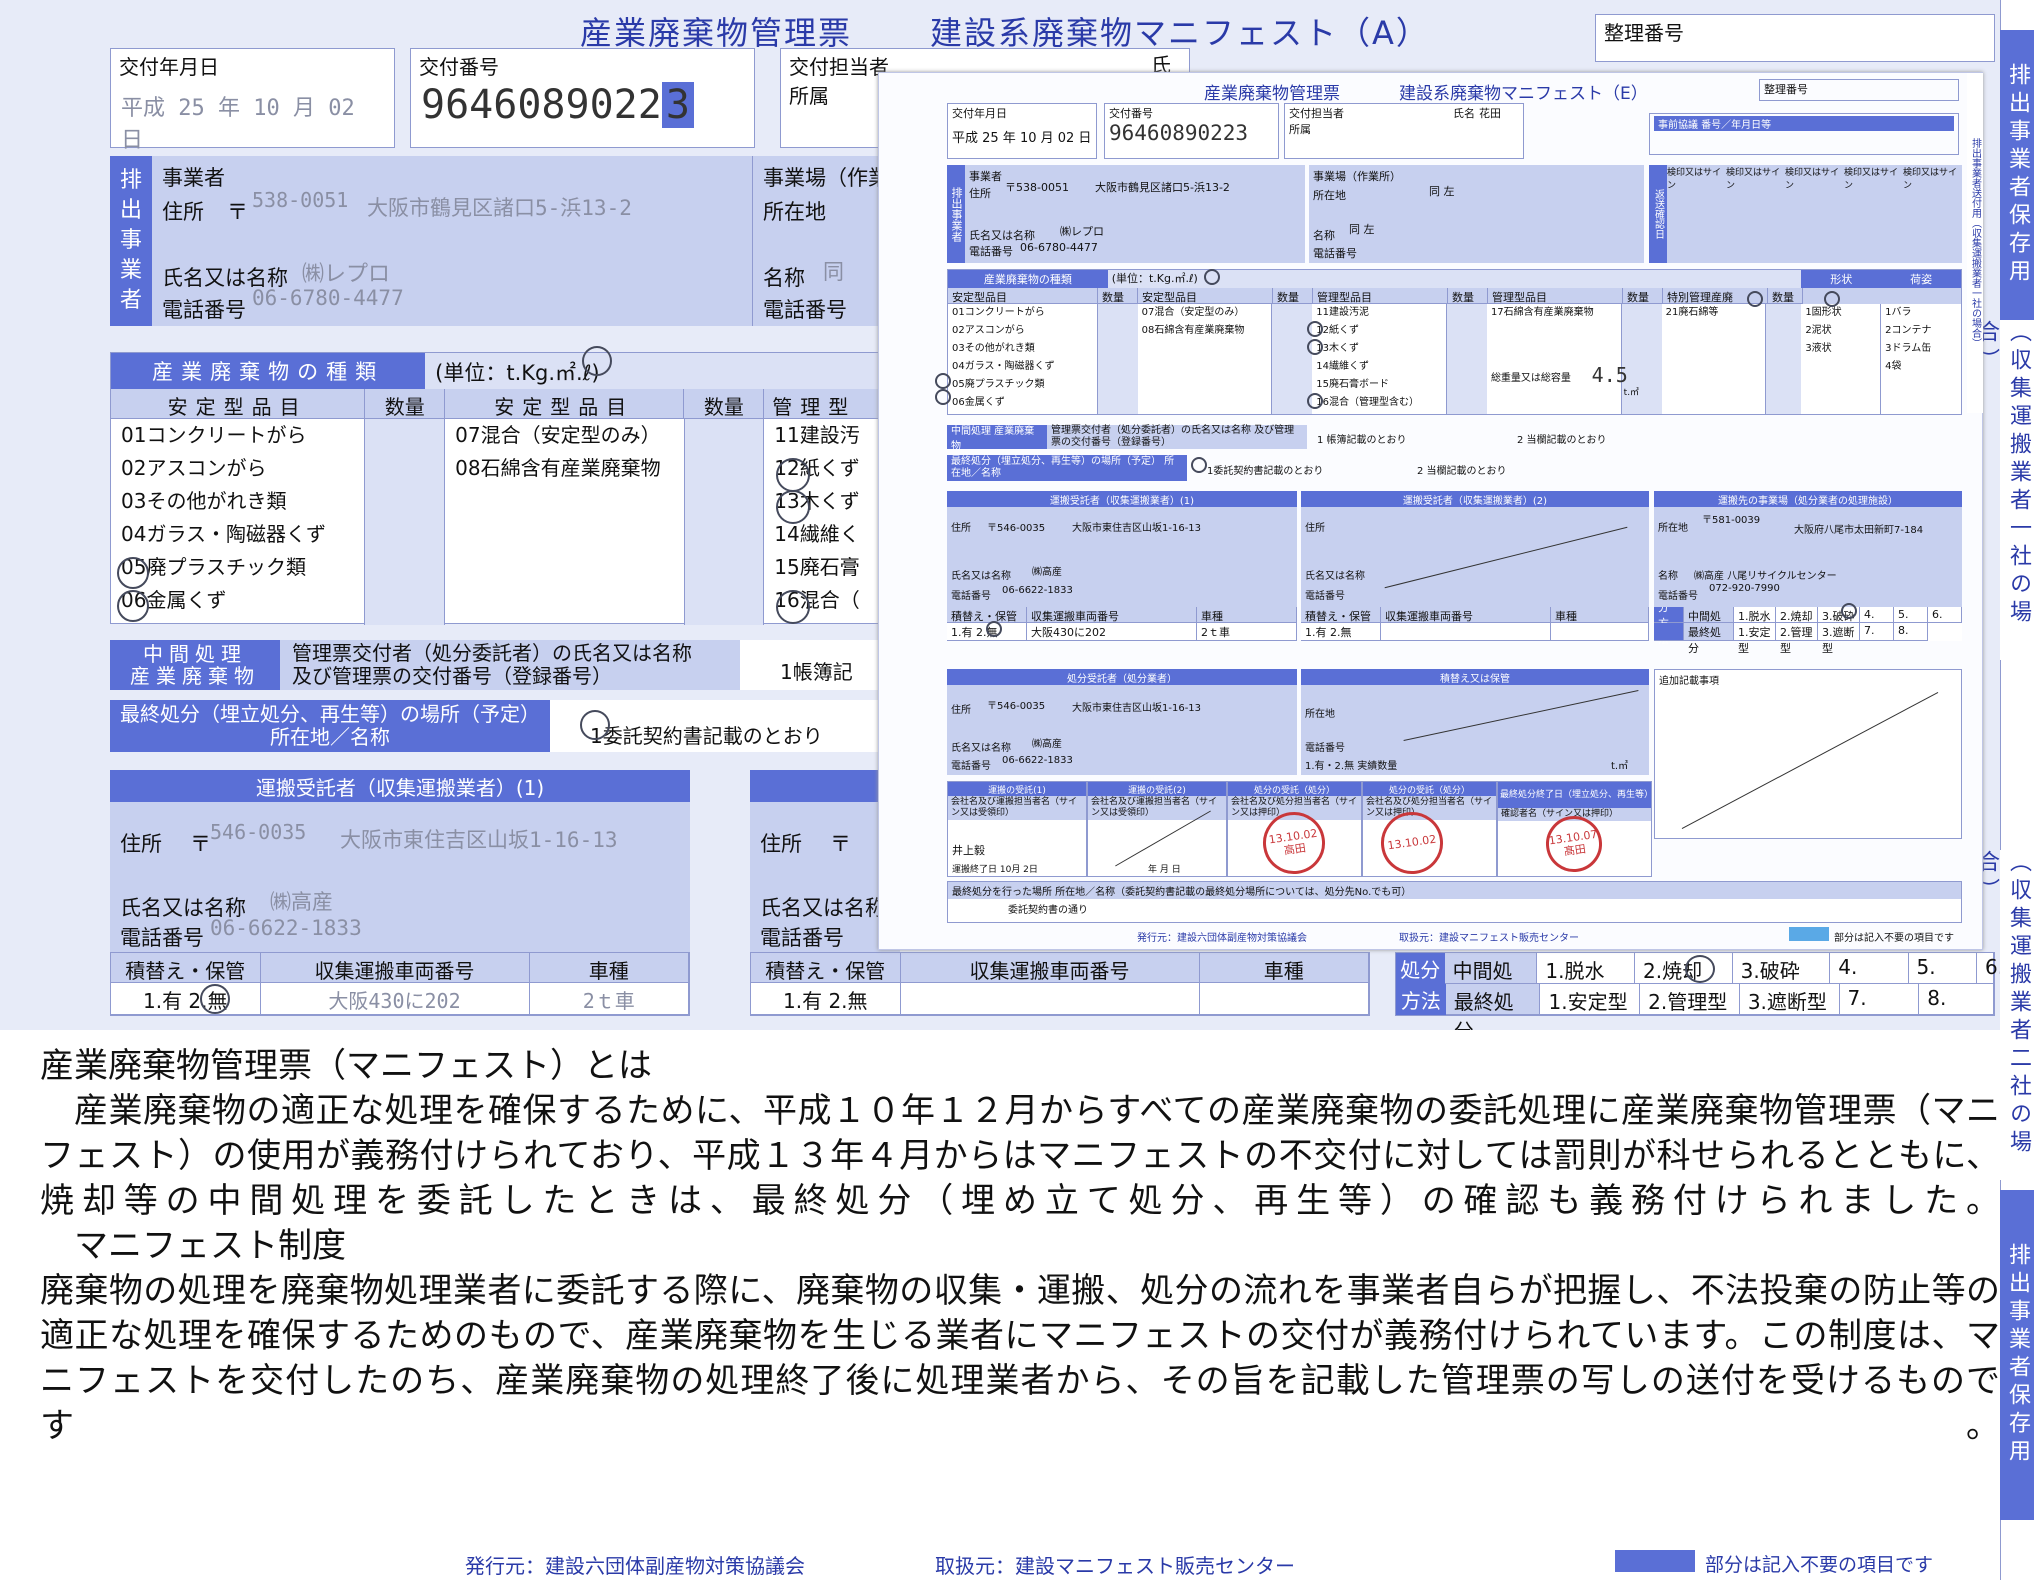 The width and height of the screenshot is (2034, 1580). What do you see at coordinates (997, 438) in the screenshot?
I see `e-mid-label: 中間処理 産業廃棄物` at bounding box center [997, 438].